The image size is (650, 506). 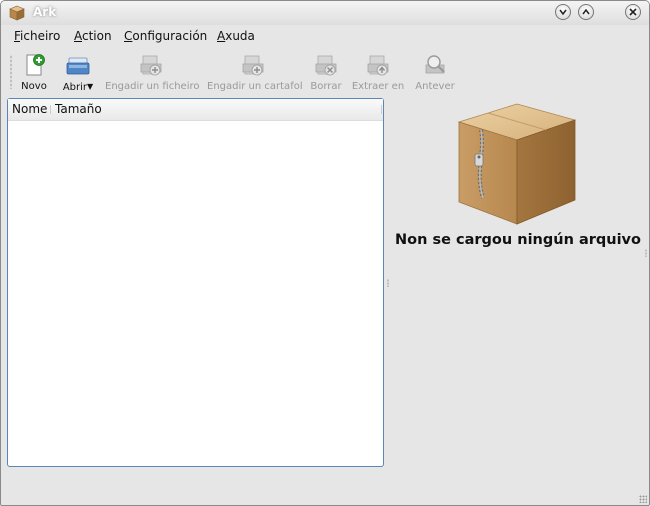 What do you see at coordinates (78, 109) in the screenshot?
I see `column-header-size: Tamaño` at bounding box center [78, 109].